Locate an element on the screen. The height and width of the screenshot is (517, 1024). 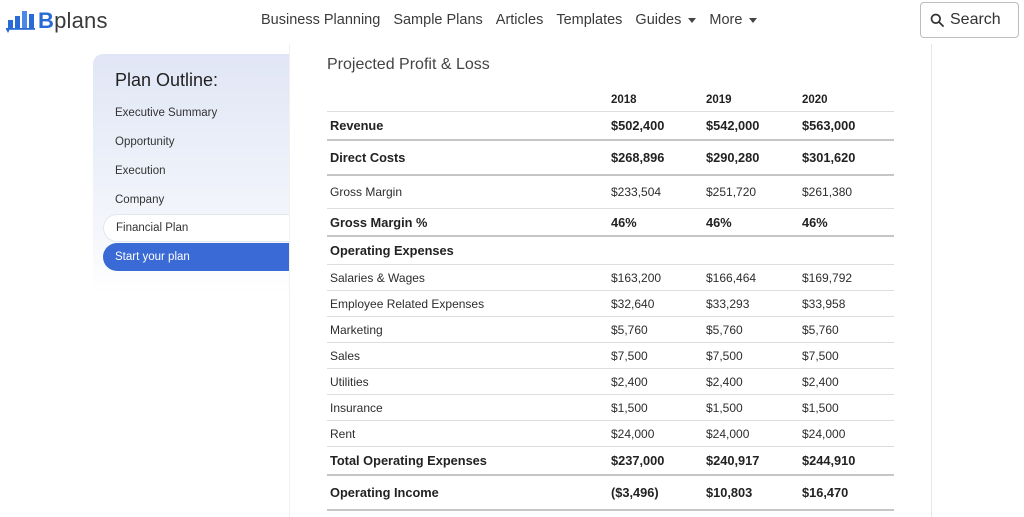
section-title: Projected Profit & Loss is located at coordinates (408, 64).